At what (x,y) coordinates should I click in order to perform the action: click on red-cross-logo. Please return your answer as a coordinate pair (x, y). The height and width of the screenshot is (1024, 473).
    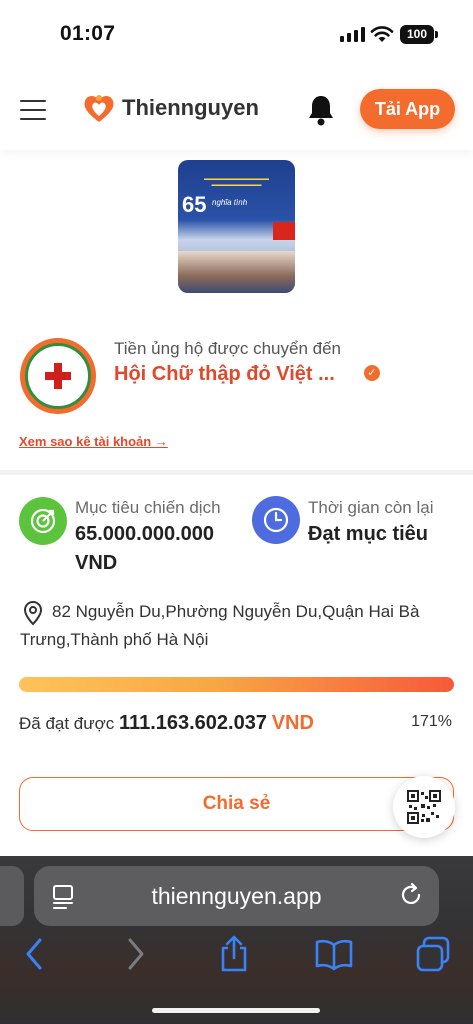
    Looking at the image, I should click on (58, 376).